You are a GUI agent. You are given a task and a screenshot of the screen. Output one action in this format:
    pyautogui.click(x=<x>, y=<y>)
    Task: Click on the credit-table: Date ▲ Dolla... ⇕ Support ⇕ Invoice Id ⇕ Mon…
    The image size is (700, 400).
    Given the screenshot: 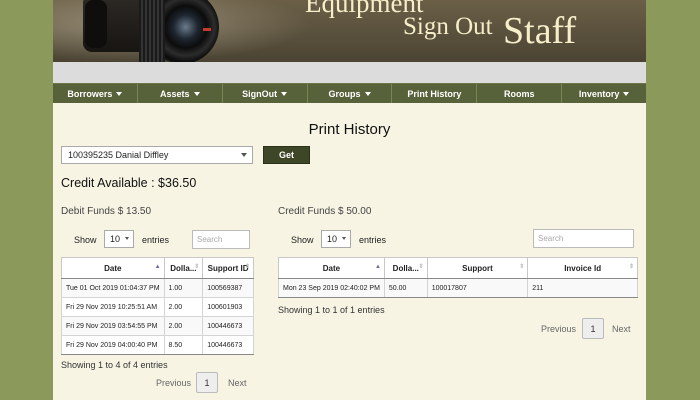 What is the action you would take?
    pyautogui.click(x=458, y=277)
    